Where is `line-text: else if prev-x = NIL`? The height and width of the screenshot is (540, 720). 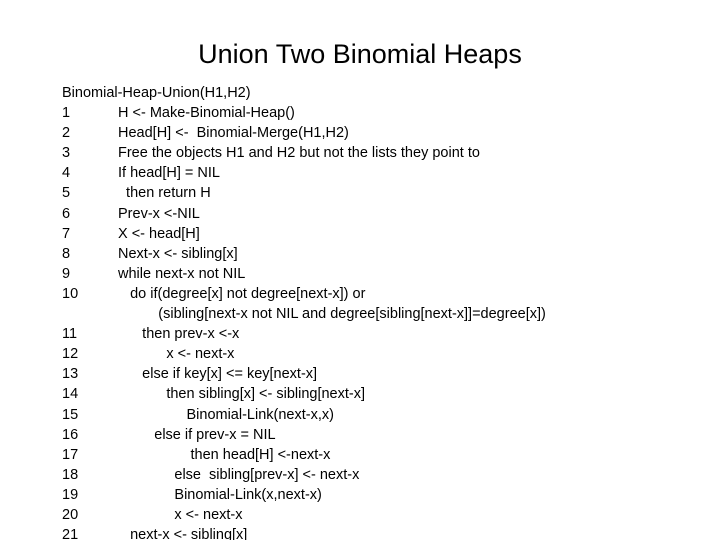
line-text: else if prev-x = NIL is located at coordinates (197, 434).